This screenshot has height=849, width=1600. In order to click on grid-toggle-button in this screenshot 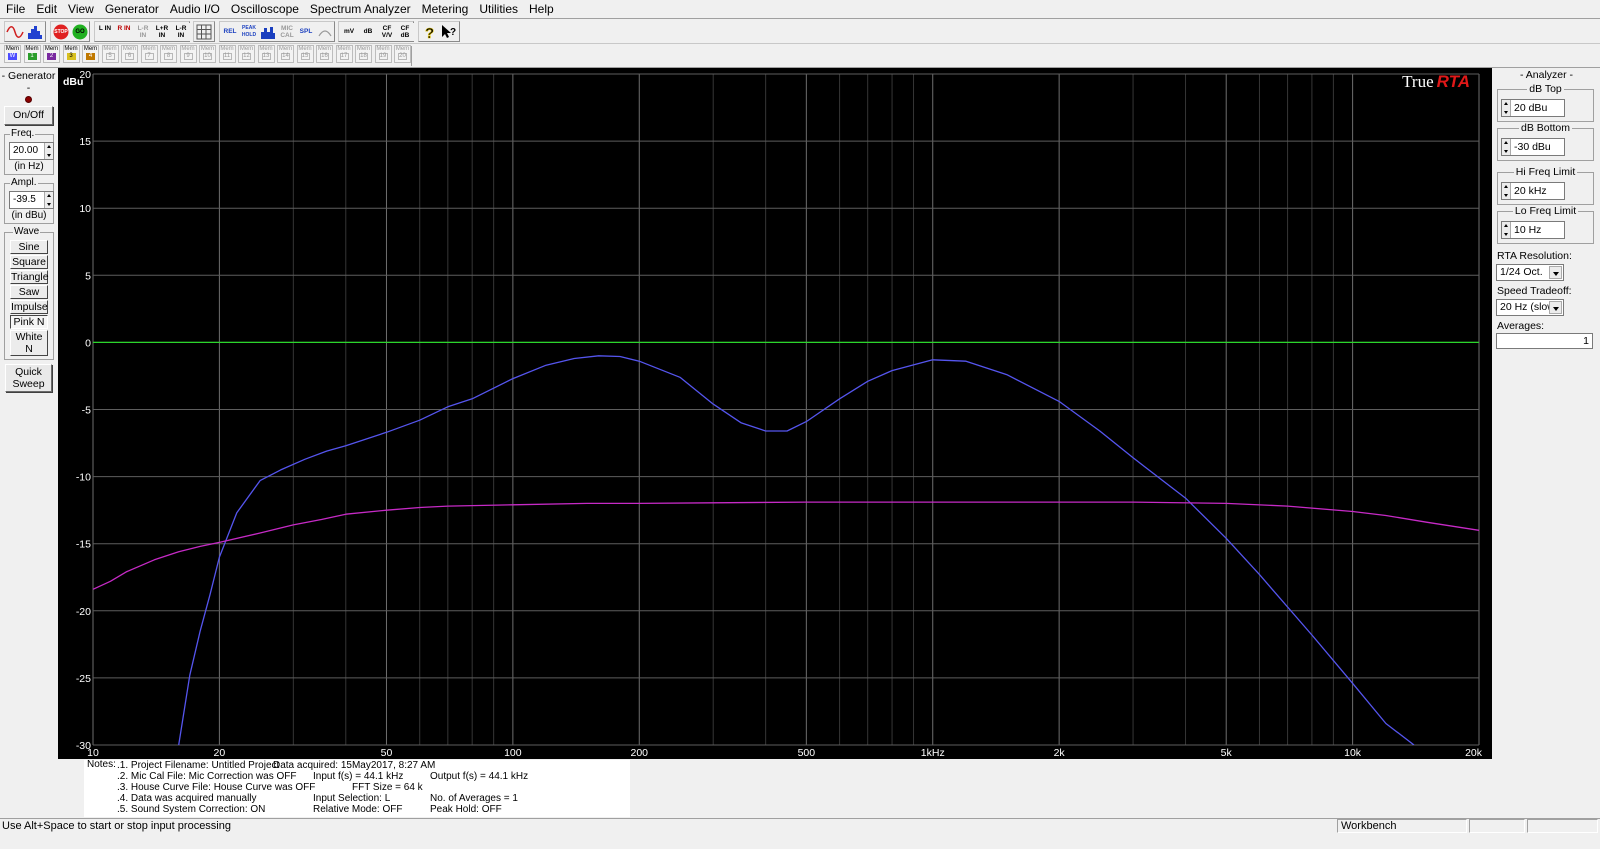, I will do `click(204, 32)`.